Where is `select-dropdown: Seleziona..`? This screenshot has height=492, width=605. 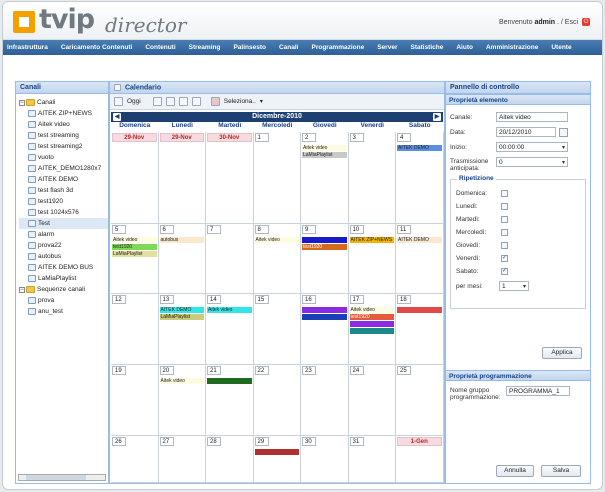 select-dropdown: Seleziona.. is located at coordinates (240, 101).